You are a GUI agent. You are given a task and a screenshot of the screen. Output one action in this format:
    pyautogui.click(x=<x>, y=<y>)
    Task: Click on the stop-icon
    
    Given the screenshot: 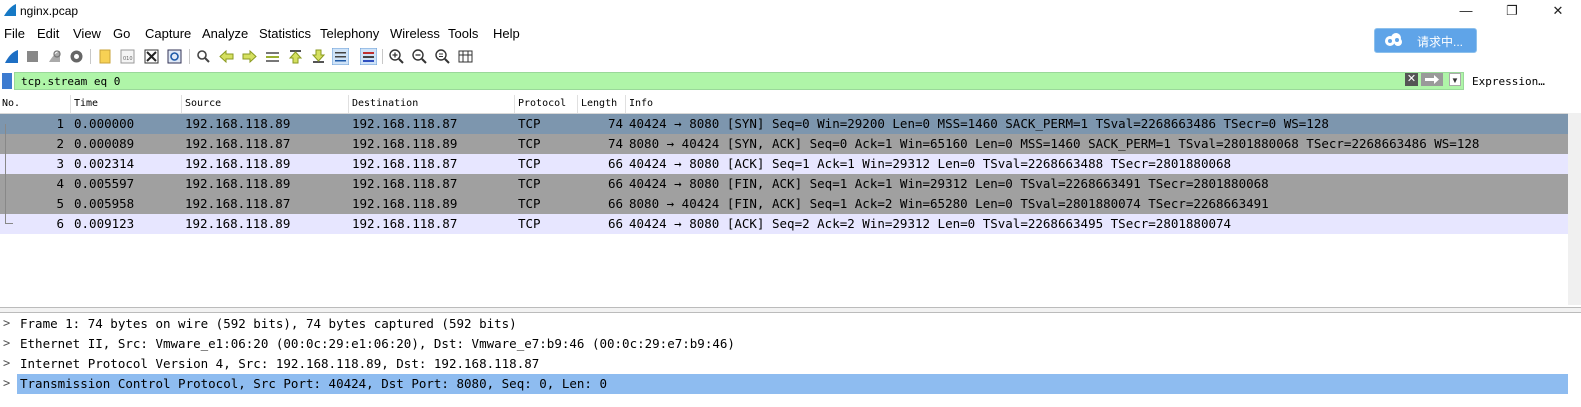 What is the action you would take?
    pyautogui.click(x=32, y=56)
    